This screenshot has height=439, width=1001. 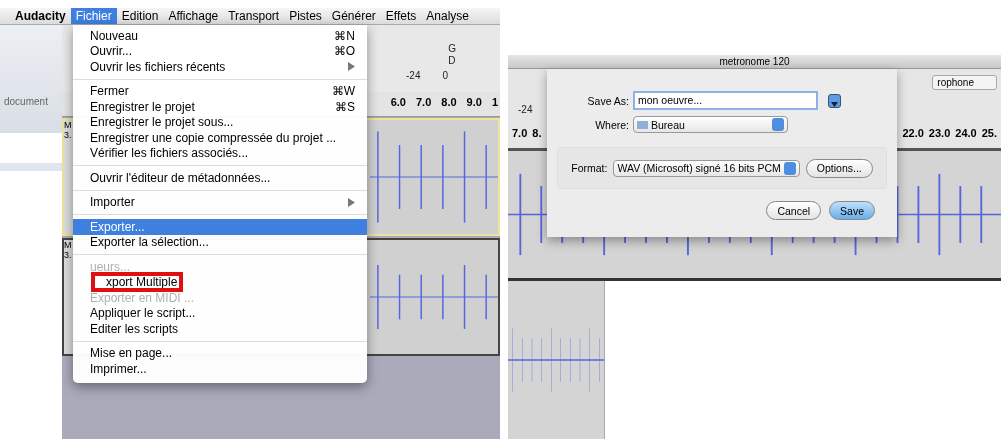 I want to click on input-device-select: rophone, so click(x=964, y=82).